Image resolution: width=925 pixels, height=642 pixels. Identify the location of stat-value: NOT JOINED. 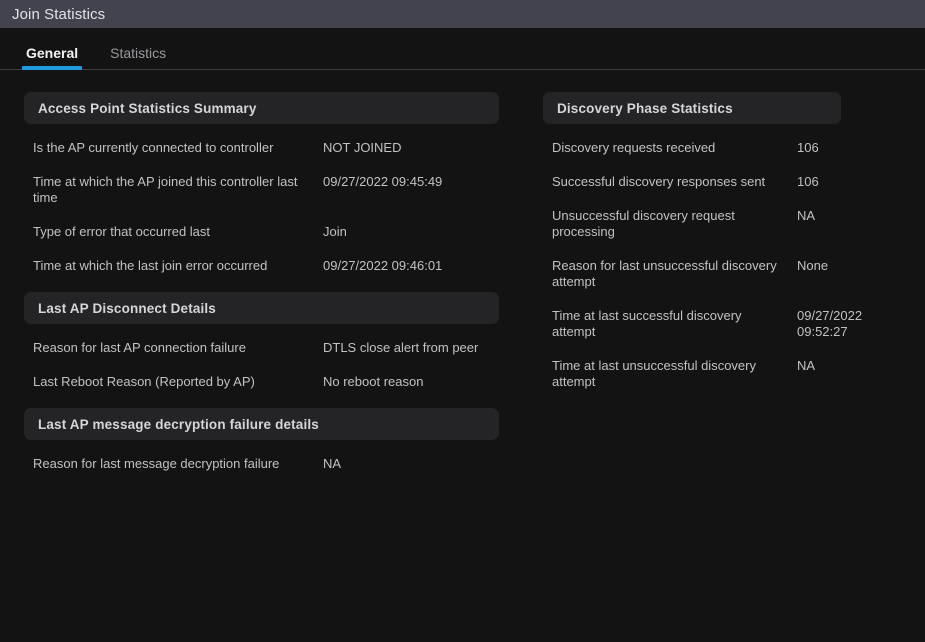
(362, 147).